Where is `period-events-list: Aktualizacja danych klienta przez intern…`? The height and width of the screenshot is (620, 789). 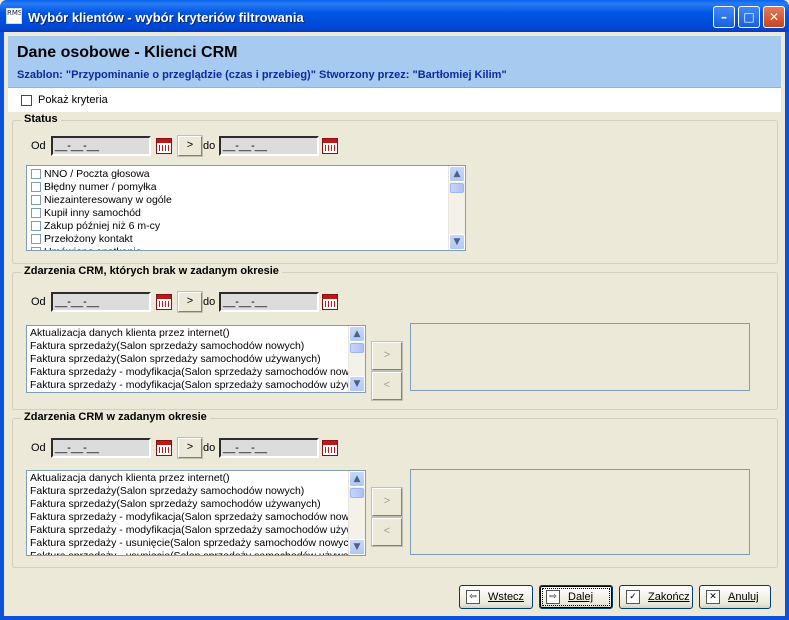 period-events-list: Aktualizacja danych klienta przez intern… is located at coordinates (196, 513).